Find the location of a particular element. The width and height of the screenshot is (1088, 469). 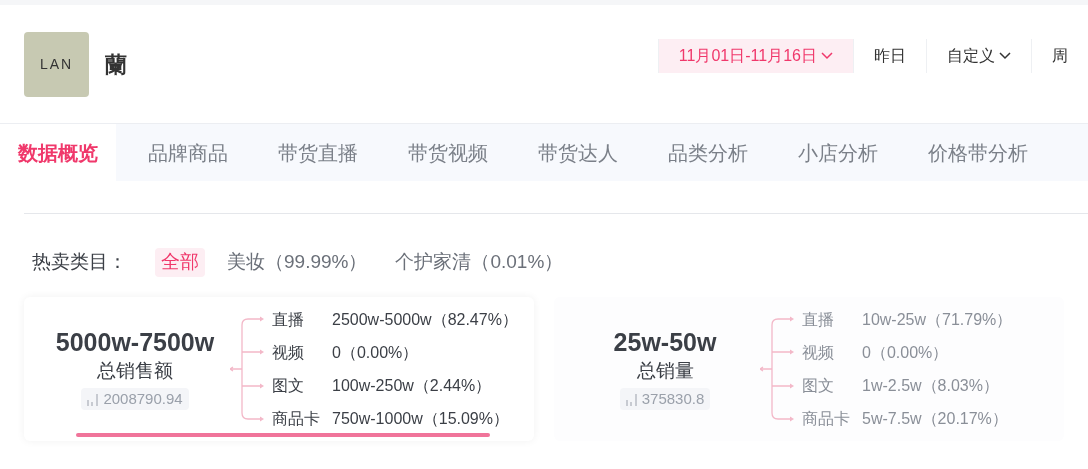

channel-value: 100w-250w（2.44%） is located at coordinates (412, 385).